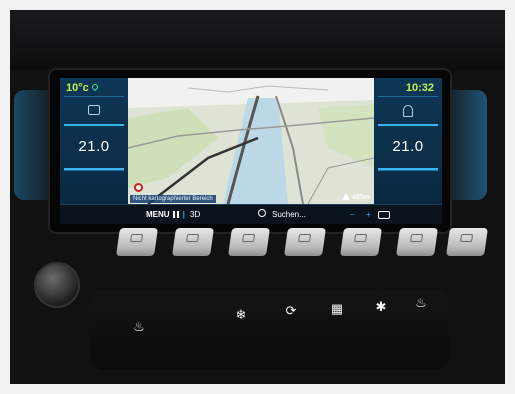 Image resolution: width=515 pixels, height=394 pixels. What do you see at coordinates (138, 187) in the screenshot?
I see `position-marker` at bounding box center [138, 187].